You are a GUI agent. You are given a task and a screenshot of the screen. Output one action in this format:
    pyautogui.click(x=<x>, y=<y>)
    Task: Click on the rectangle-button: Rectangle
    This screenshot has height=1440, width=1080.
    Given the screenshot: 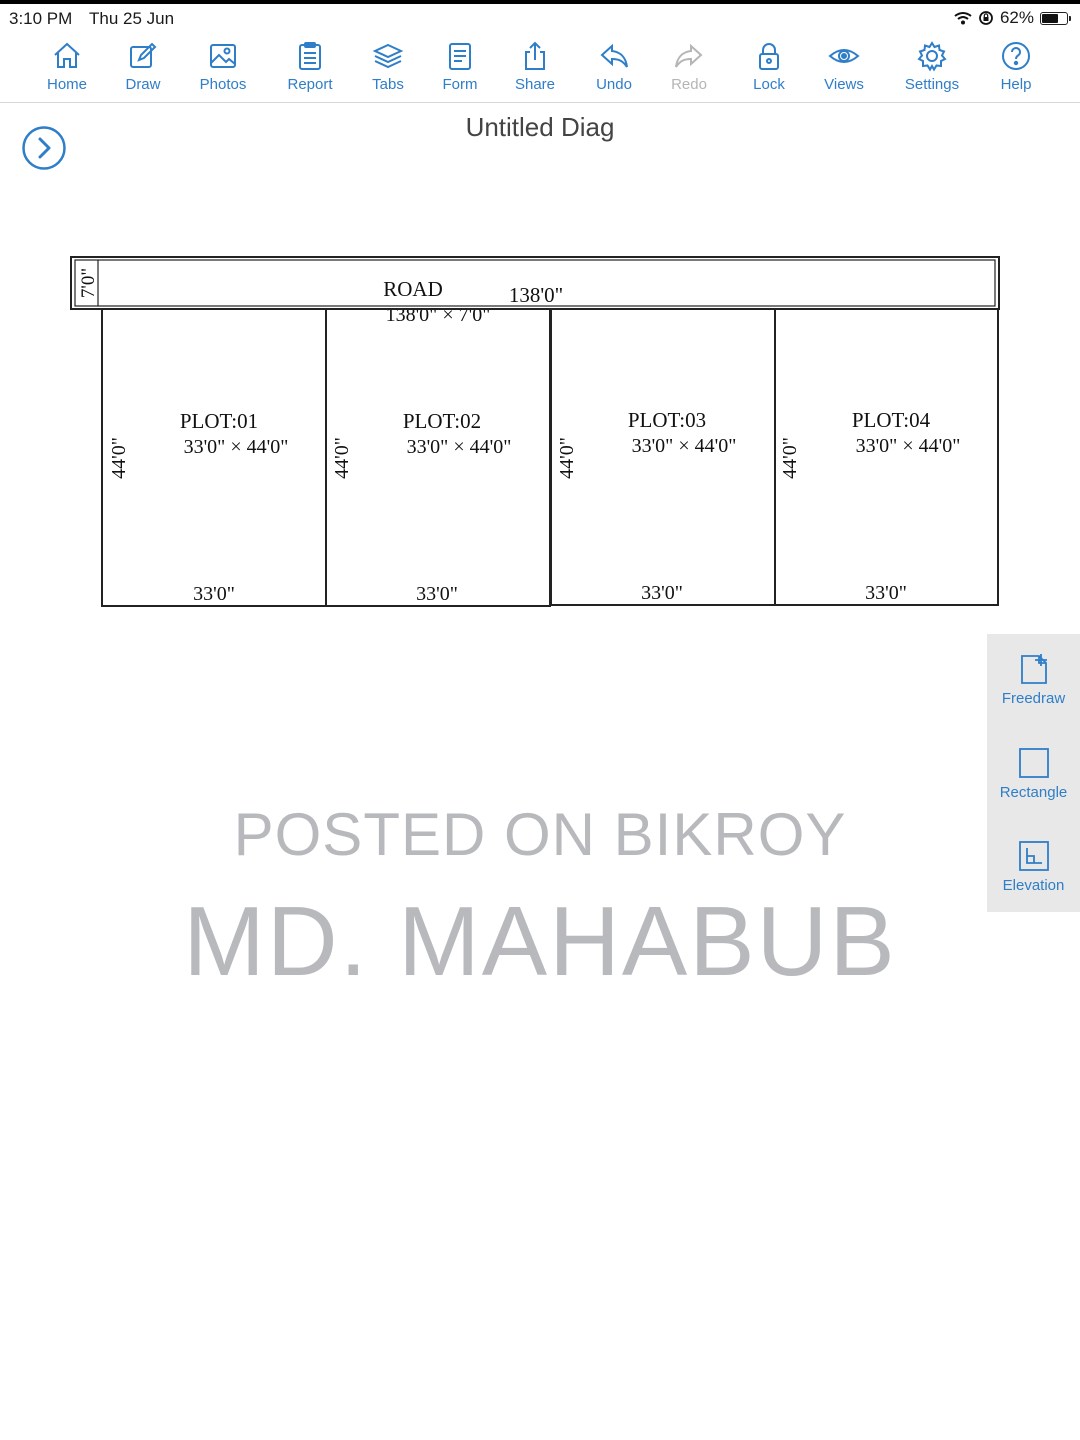 What is the action you would take?
    pyautogui.click(x=1033, y=773)
    